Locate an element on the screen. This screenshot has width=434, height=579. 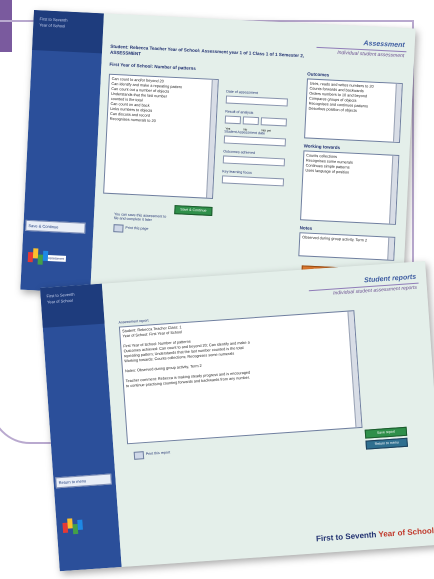
yes-option: Yes is located at coordinates (233, 123).